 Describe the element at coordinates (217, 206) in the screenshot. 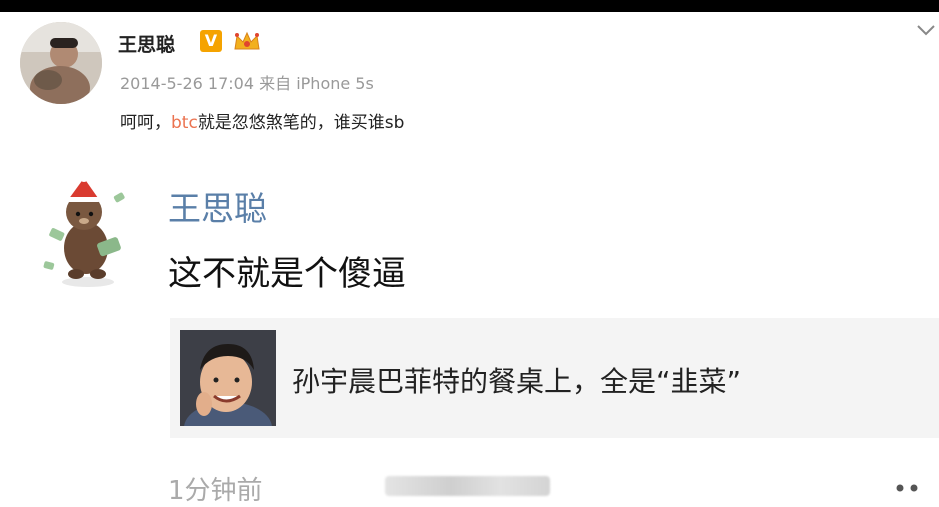

I see `comment-author: 王思聪` at that location.